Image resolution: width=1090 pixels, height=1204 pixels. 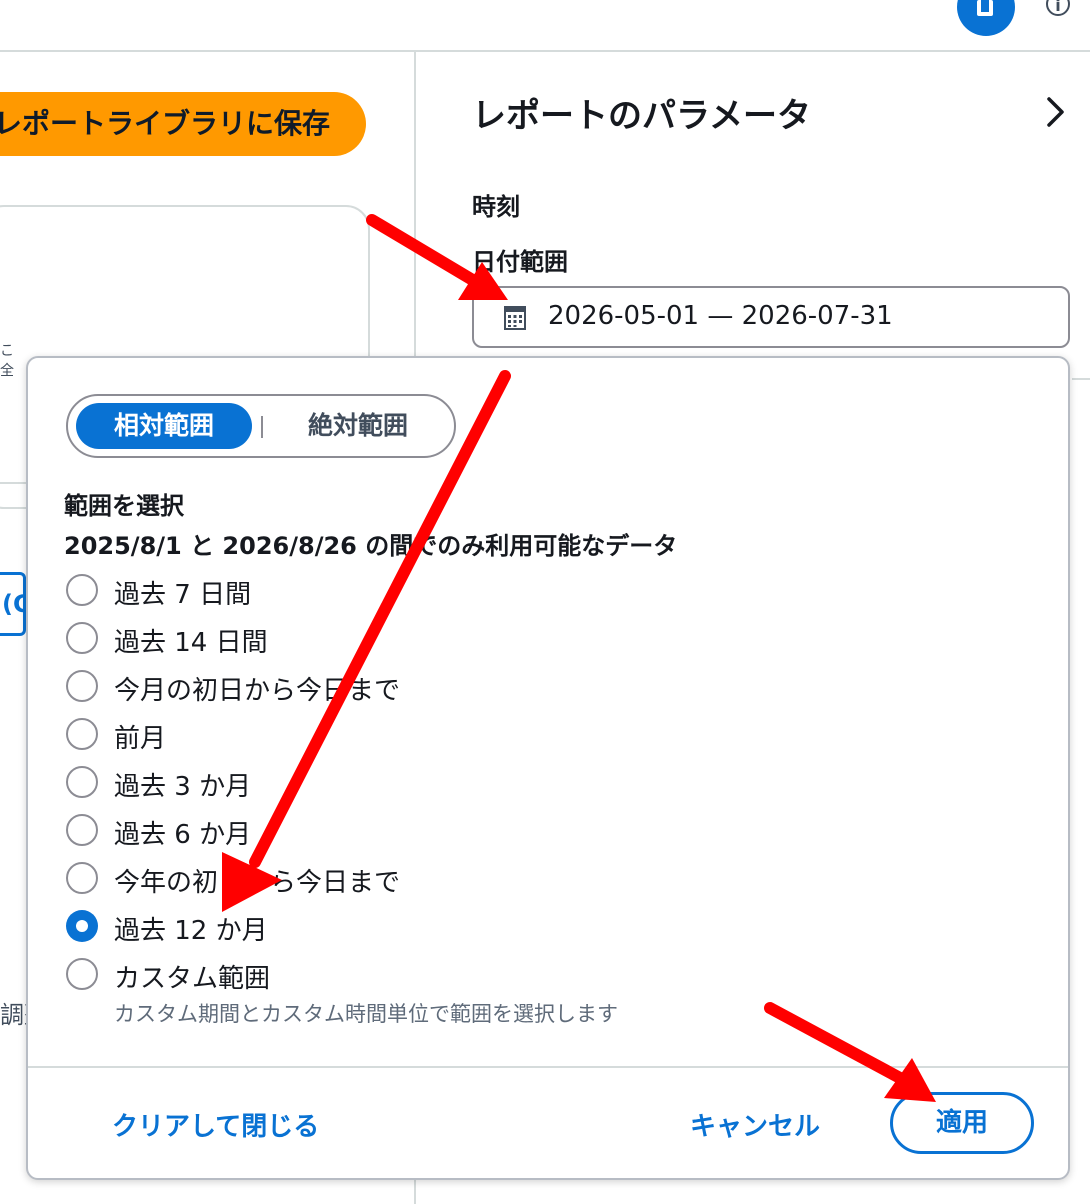 What do you see at coordinates (13, 1015) in the screenshot?
I see `truncated-text: 調整` at bounding box center [13, 1015].